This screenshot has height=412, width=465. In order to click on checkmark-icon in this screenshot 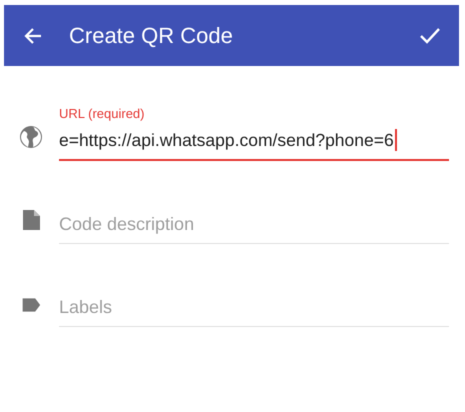, I will do `click(430, 35)`.